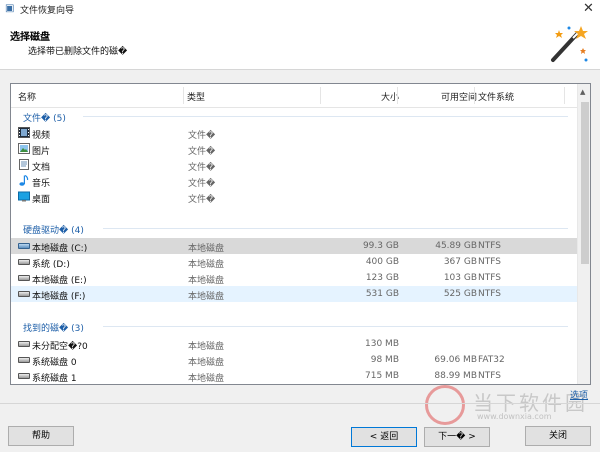 This screenshot has width=600, height=452. What do you see at coordinates (382, 376) in the screenshot?
I see `item-size: 715 MB` at bounding box center [382, 376].